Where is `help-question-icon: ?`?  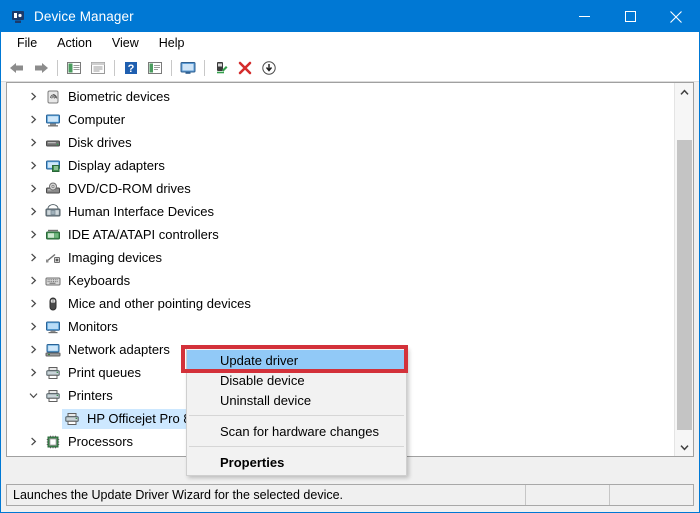
help-question-icon: ? is located at coordinates (131, 68).